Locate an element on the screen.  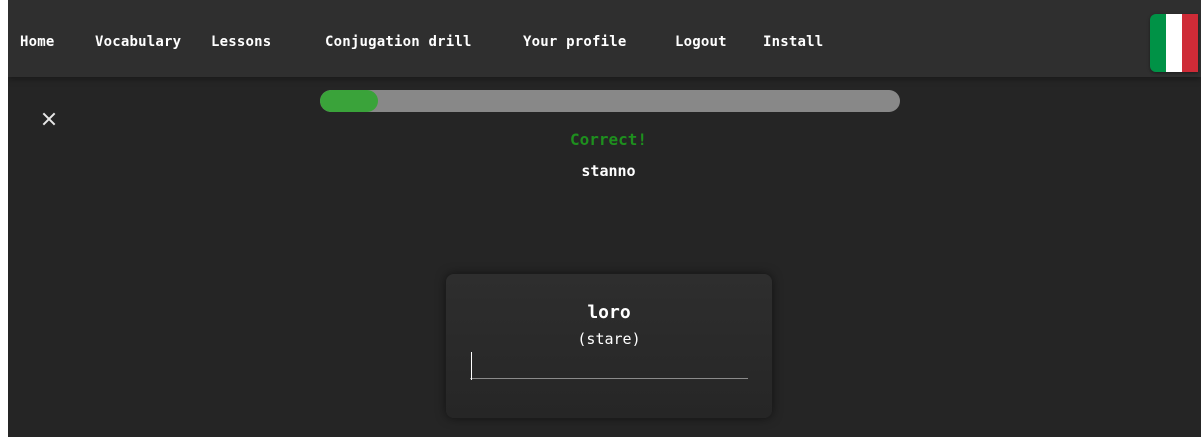
verb-infinitive: (stare) is located at coordinates (609, 339).